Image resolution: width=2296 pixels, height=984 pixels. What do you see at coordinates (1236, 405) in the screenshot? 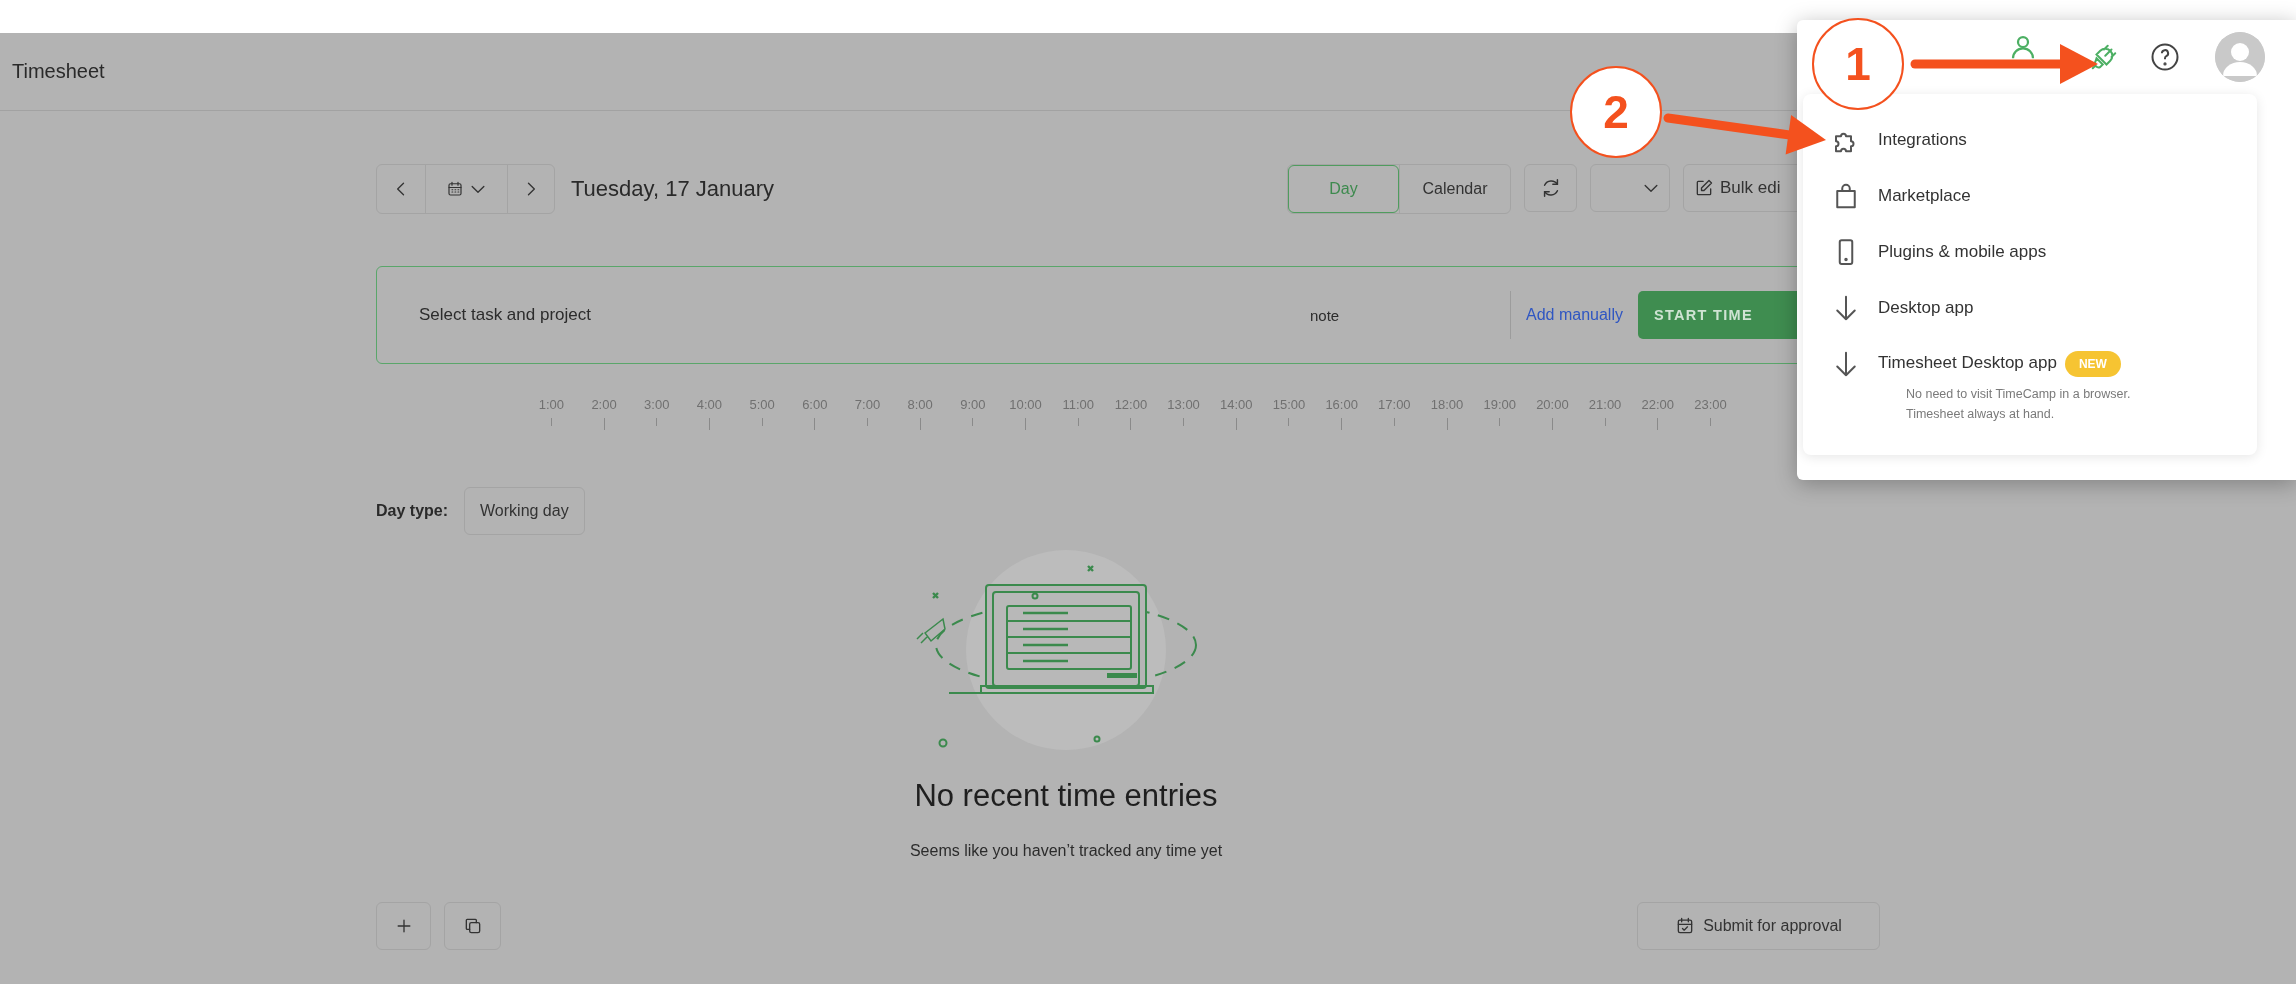
I see `hour-label: 14:00` at bounding box center [1236, 405].